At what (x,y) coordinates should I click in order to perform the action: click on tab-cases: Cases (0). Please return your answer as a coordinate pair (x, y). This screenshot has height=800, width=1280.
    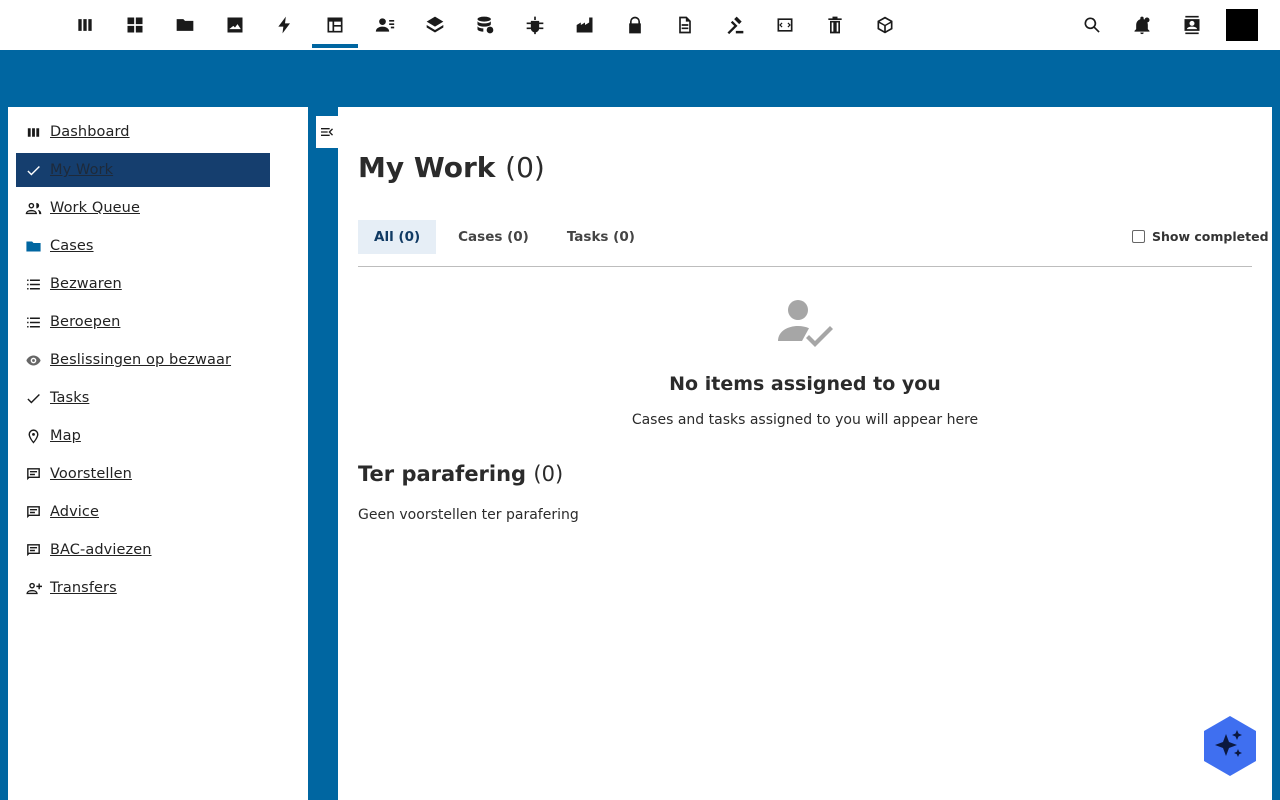
    Looking at the image, I should click on (493, 237).